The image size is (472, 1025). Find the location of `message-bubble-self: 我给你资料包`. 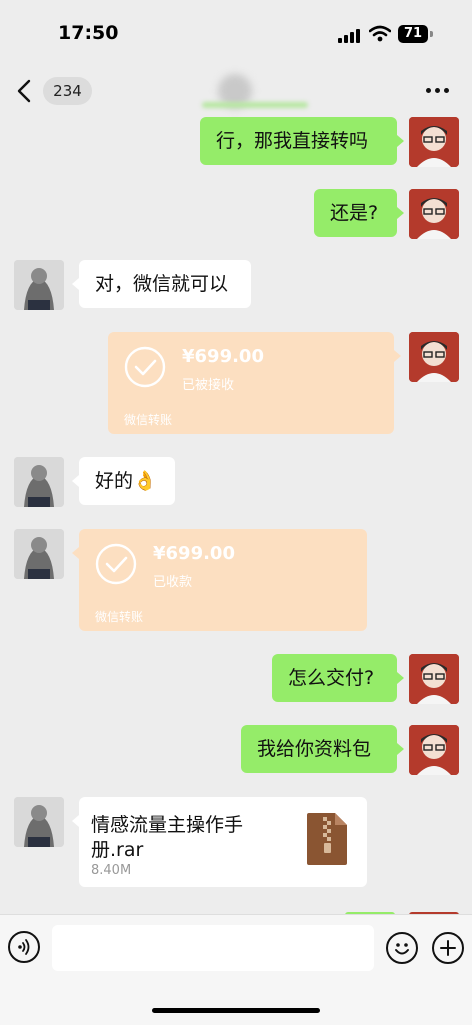

message-bubble-self: 我给你资料包 is located at coordinates (319, 749).